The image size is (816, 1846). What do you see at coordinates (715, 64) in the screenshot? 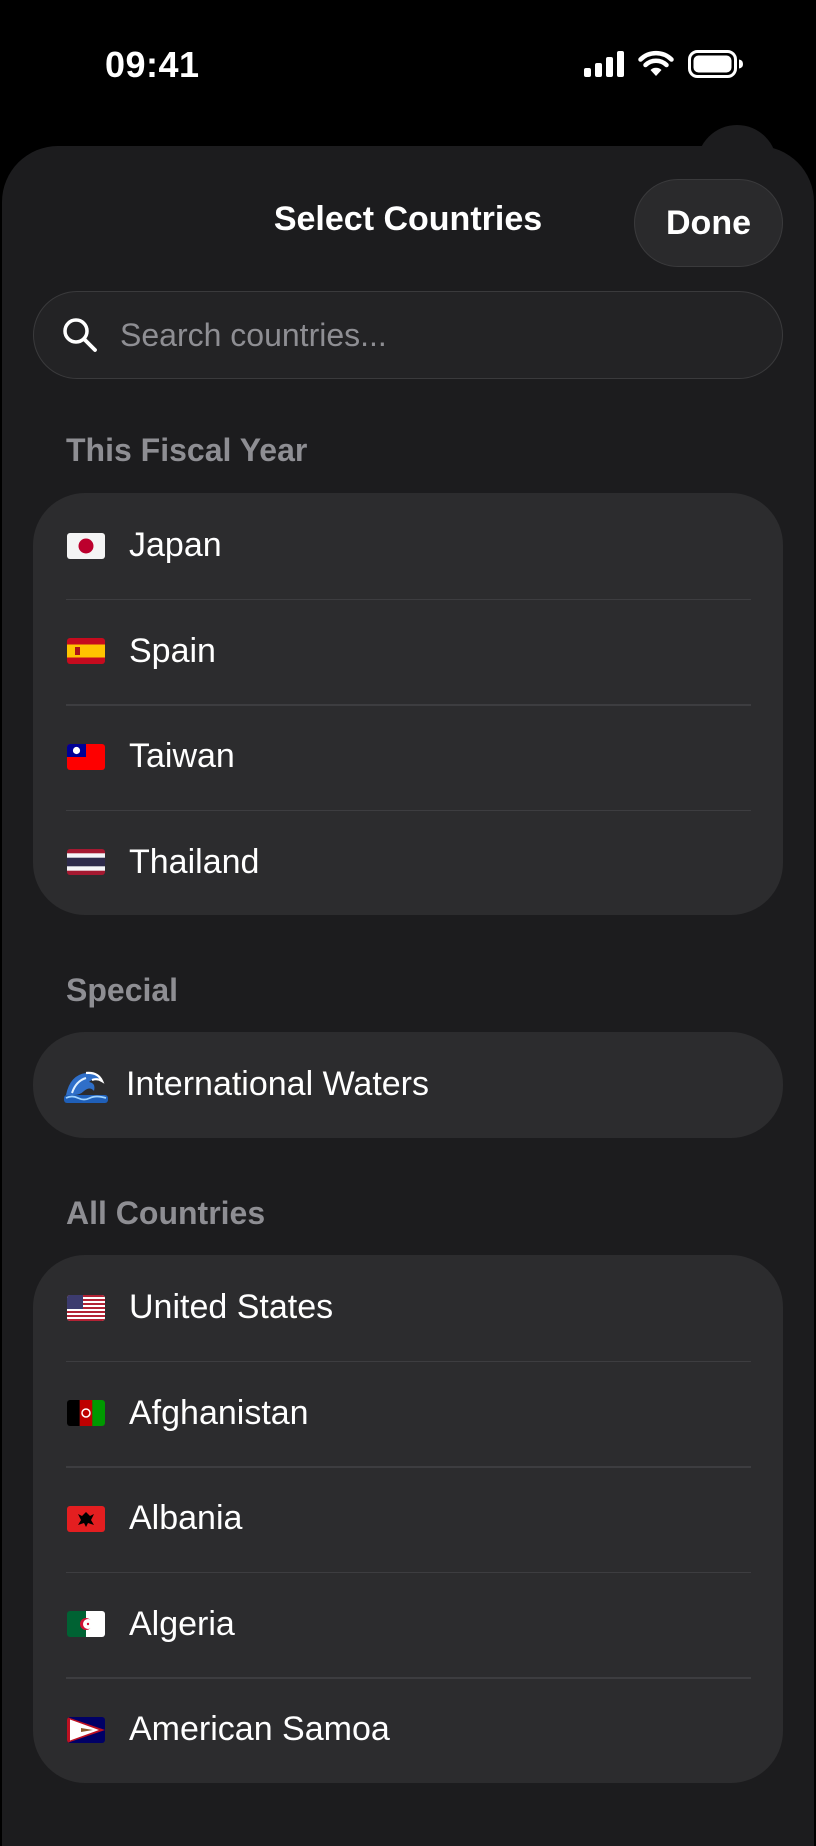
I see `battery-icon` at bounding box center [715, 64].